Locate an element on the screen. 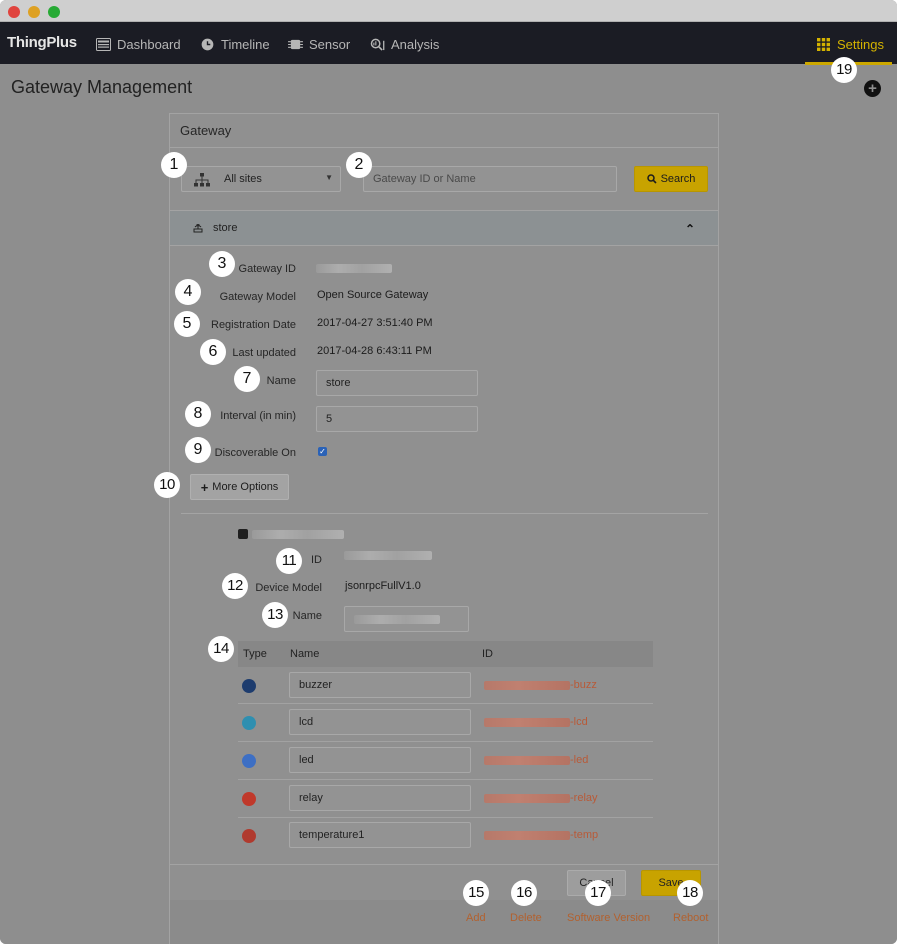  gateway-search-placeholder: Gateway ID or Name is located at coordinates (424, 179).